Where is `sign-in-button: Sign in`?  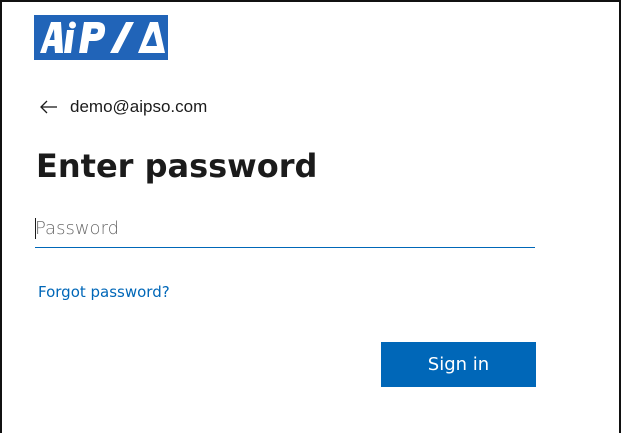
sign-in-button: Sign in is located at coordinates (458, 364).